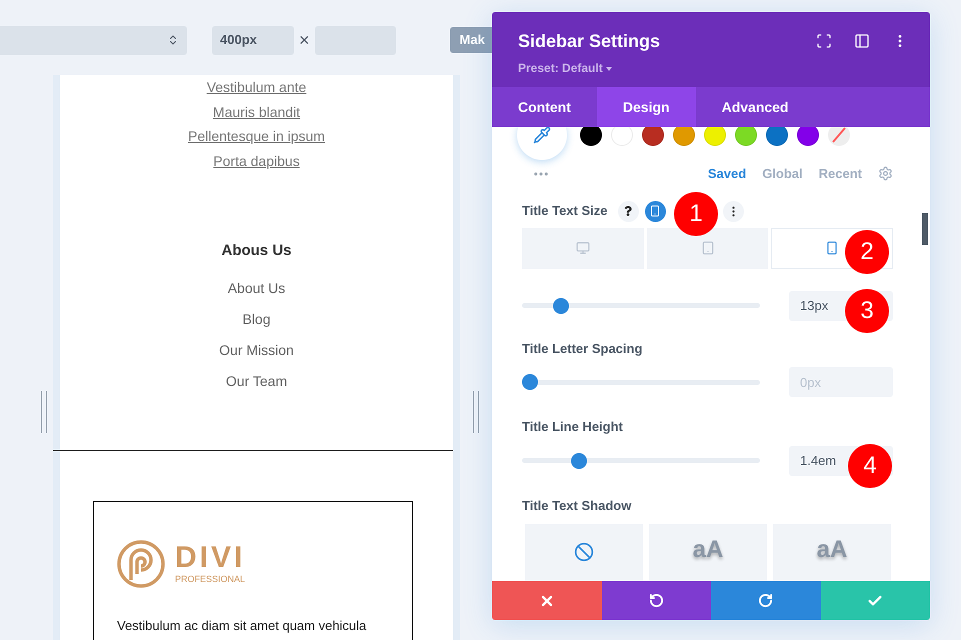  What do you see at coordinates (256, 350) in the screenshot?
I see `menu-link: Our Mission` at bounding box center [256, 350].